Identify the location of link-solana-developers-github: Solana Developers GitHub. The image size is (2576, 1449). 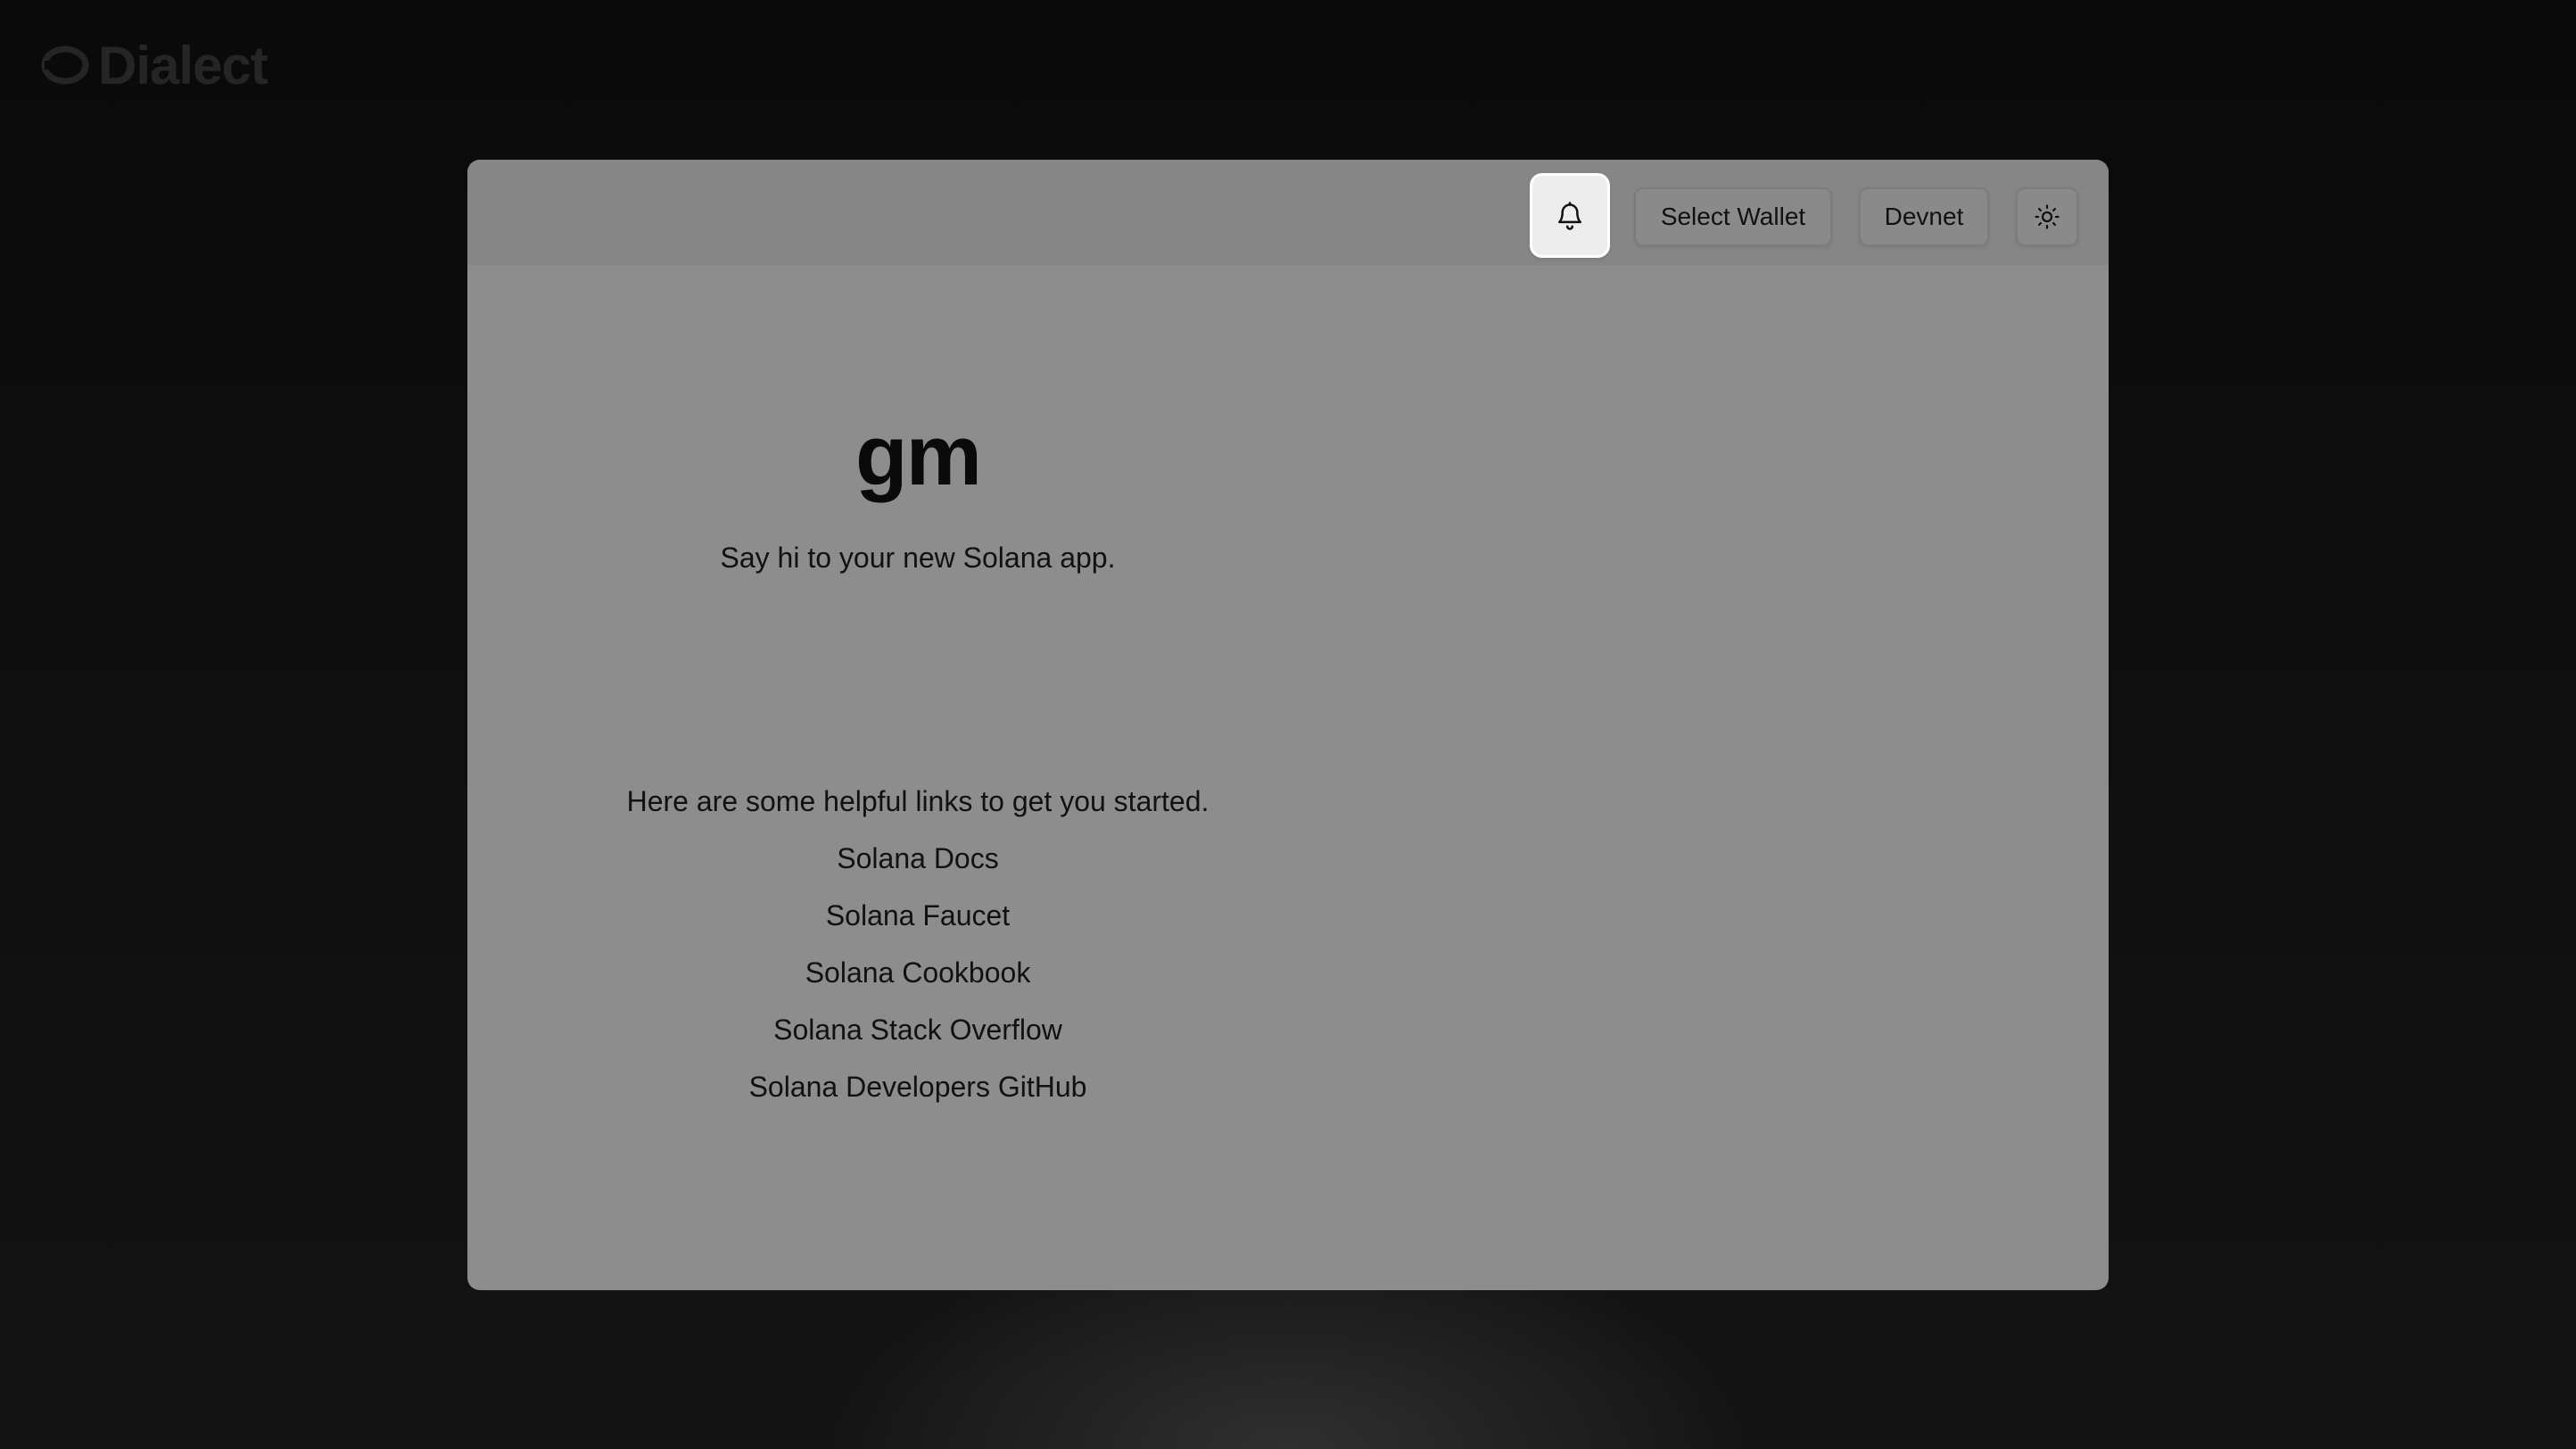
(918, 1087).